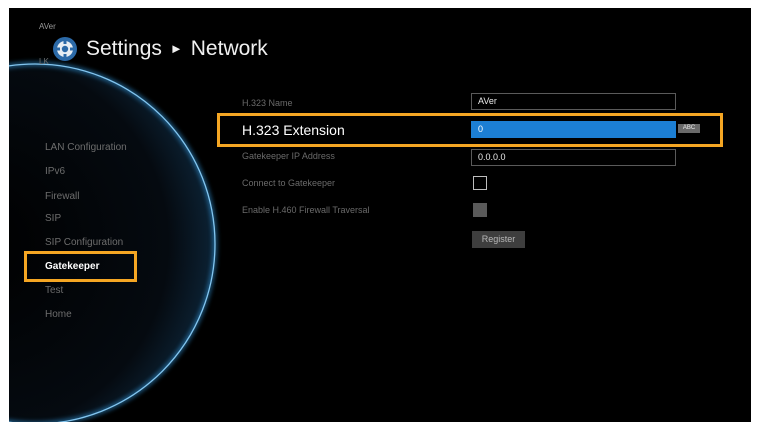 The image size is (762, 425). What do you see at coordinates (306, 210) in the screenshot?
I see `h460-traversal-label: Enable H.460 Firewall Traversal` at bounding box center [306, 210].